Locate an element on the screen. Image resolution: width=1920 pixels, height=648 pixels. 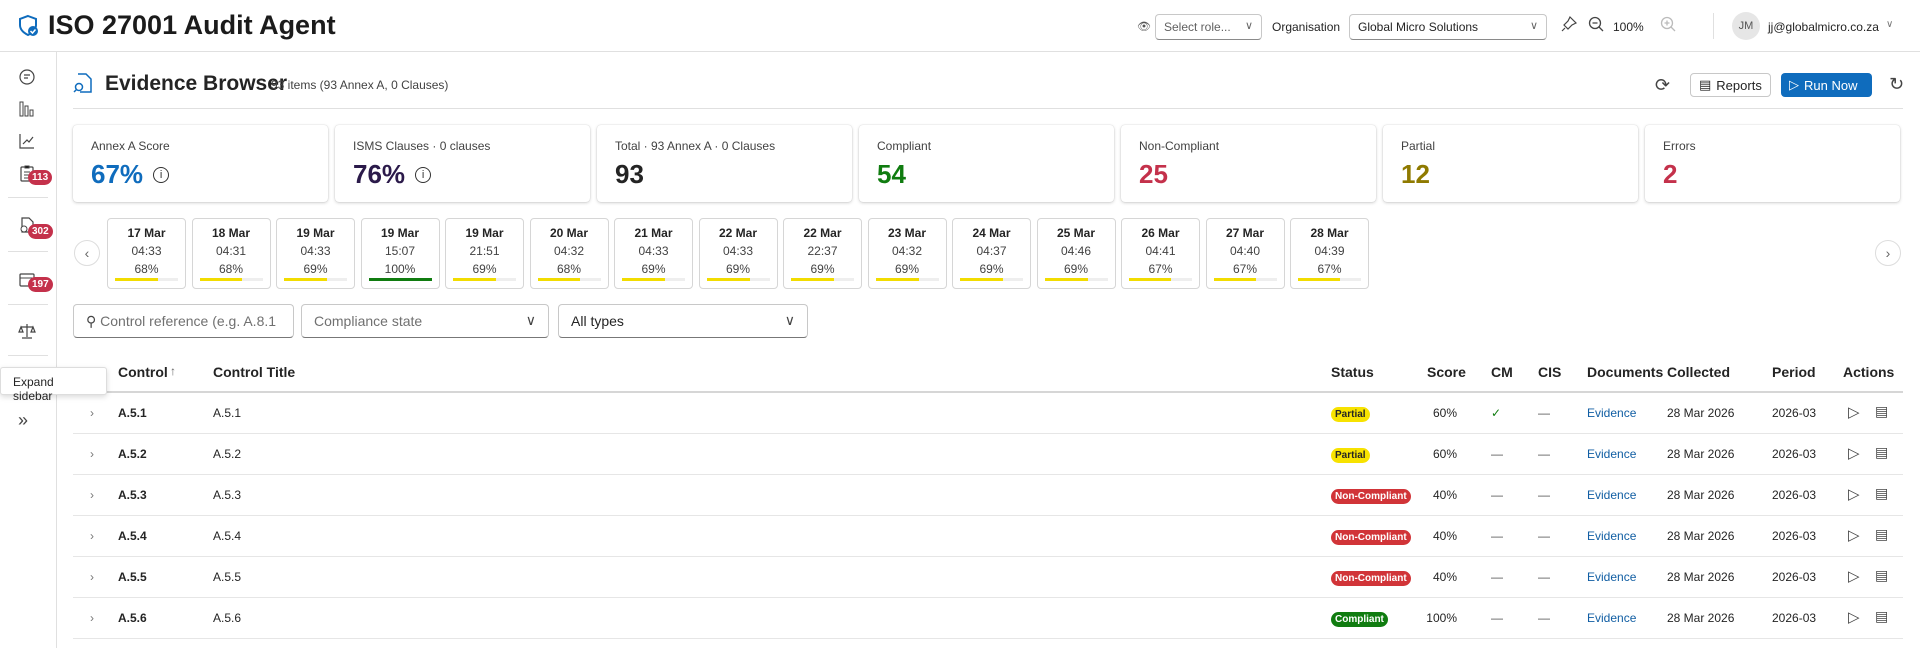
timeline-run: 26 Mar 04:41 67% is located at coordinates (1160, 253).